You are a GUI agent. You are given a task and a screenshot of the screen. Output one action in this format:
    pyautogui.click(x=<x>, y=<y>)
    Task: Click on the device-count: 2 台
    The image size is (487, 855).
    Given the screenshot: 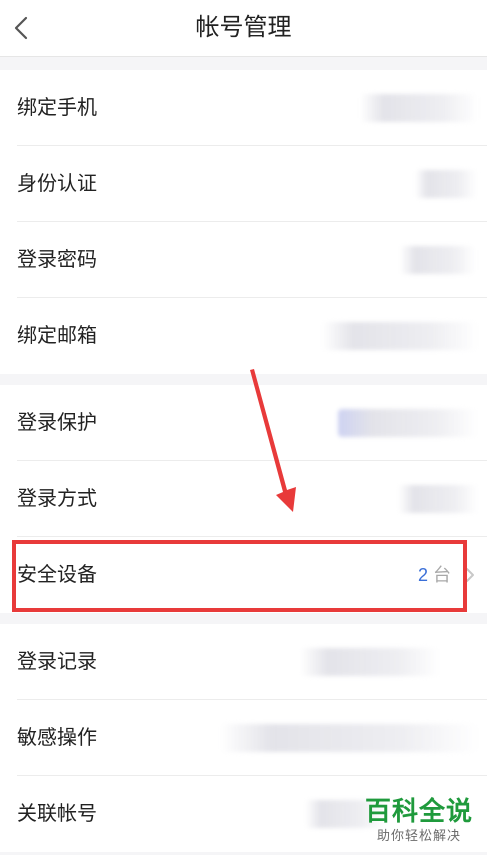 What is the action you would take?
    pyautogui.click(x=434, y=575)
    